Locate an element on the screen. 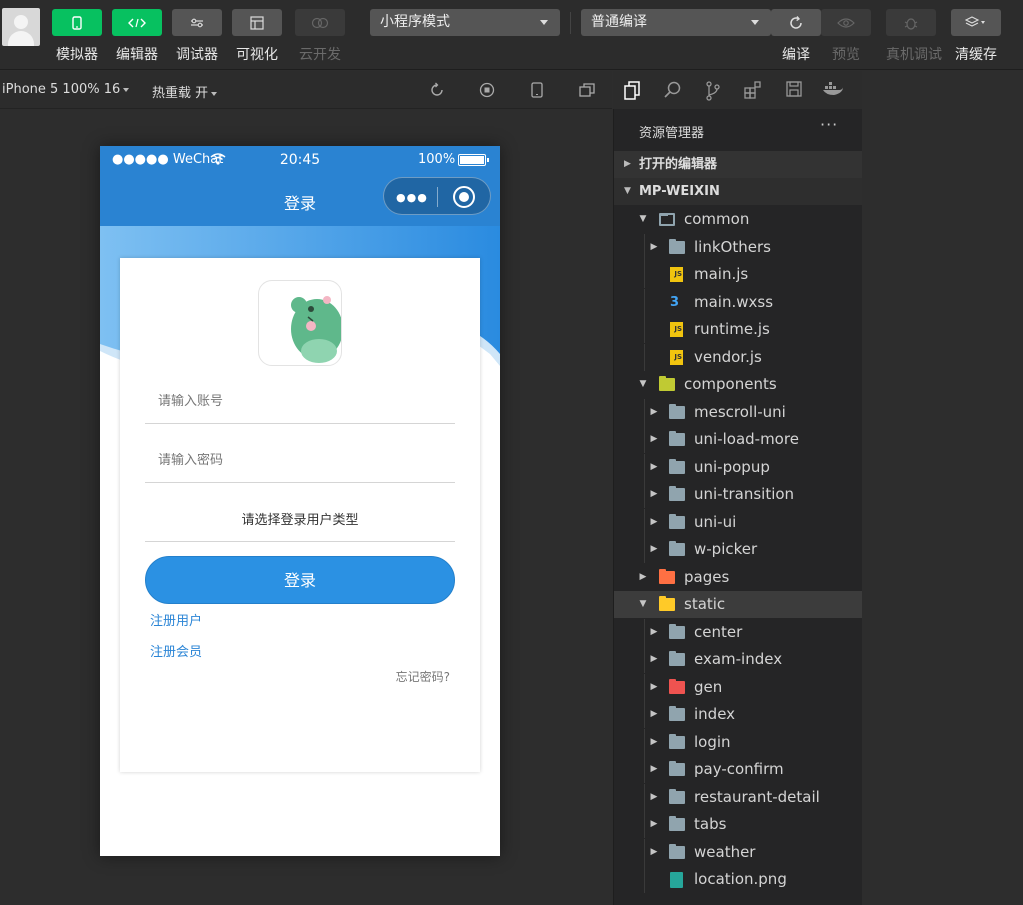 The width and height of the screenshot is (1023, 905). open-editors-label: 打开的编辑器 is located at coordinates (678, 164).